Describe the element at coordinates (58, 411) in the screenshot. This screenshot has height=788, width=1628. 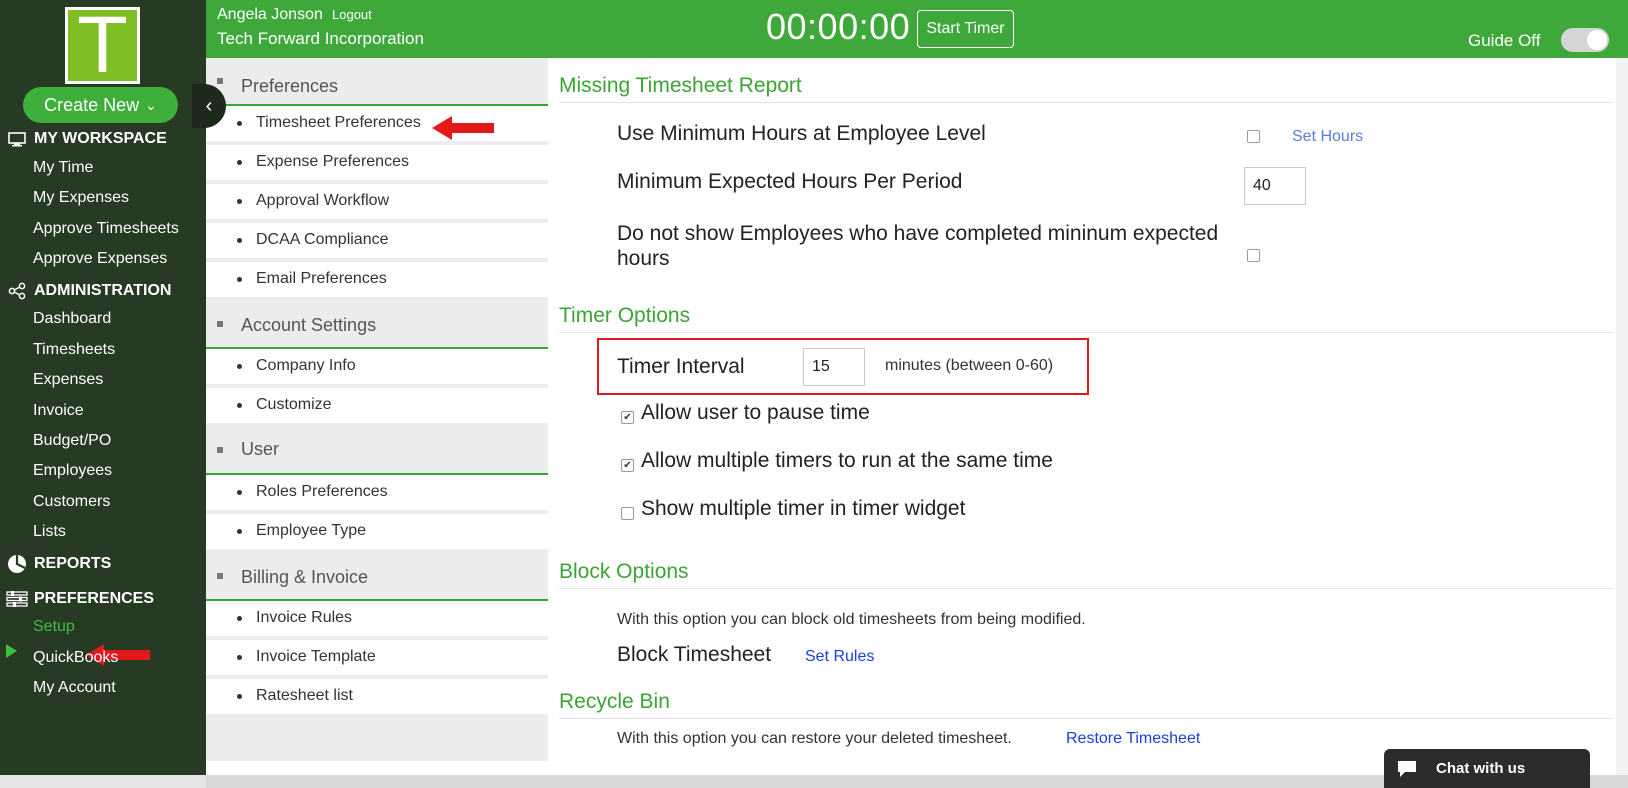
I see `sidebar-item-invoice: Invoice` at that location.